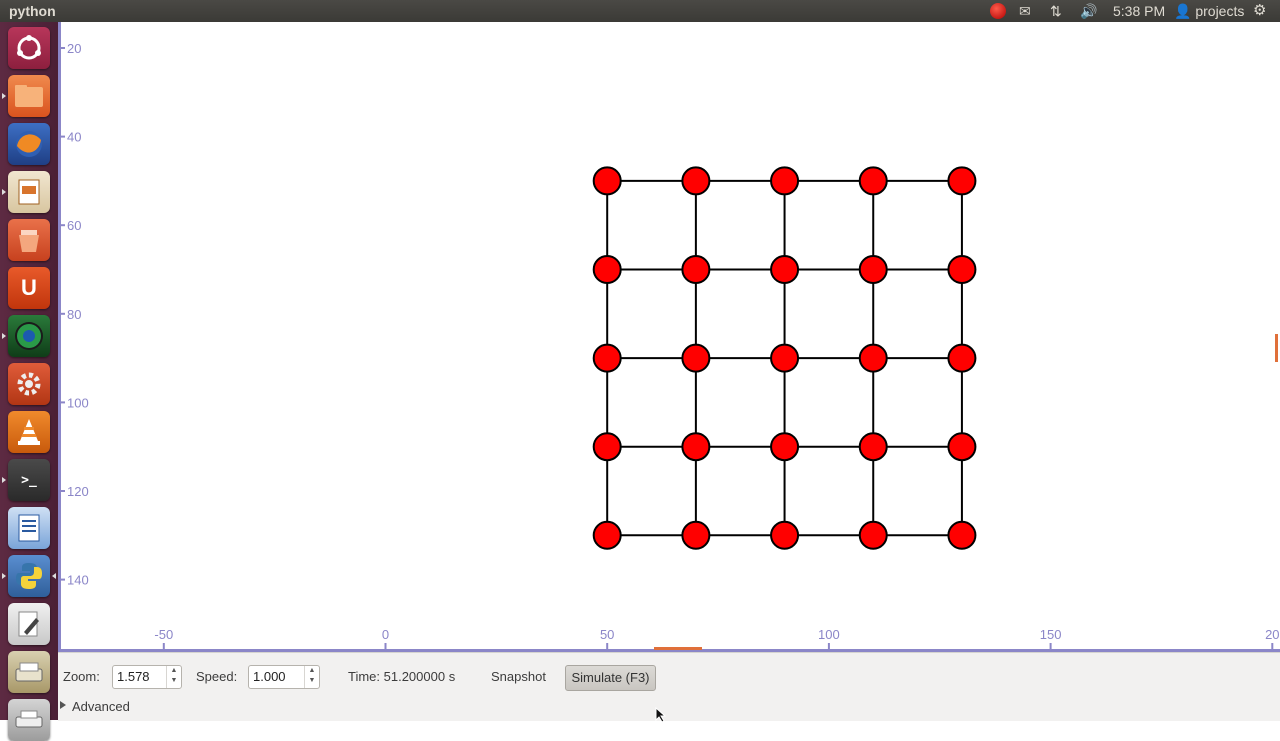 Image resolution: width=1280 pixels, height=741 pixels. What do you see at coordinates (829, 634) in the screenshot?
I see `x-tick-label: 100` at bounding box center [829, 634].